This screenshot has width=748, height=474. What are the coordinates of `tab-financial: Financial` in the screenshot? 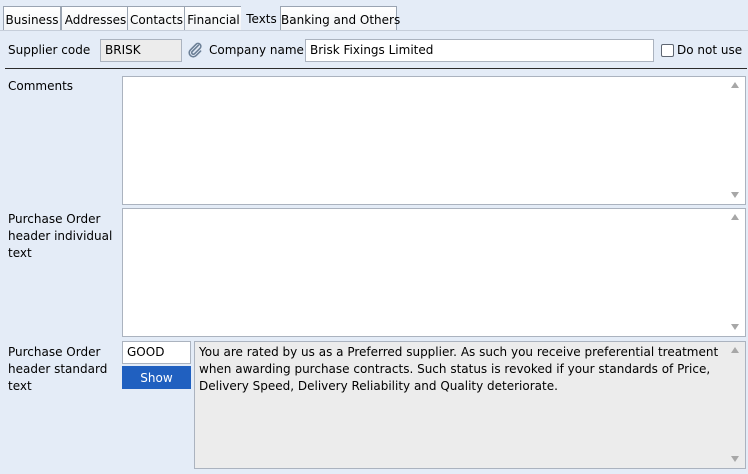 It's located at (213, 18).